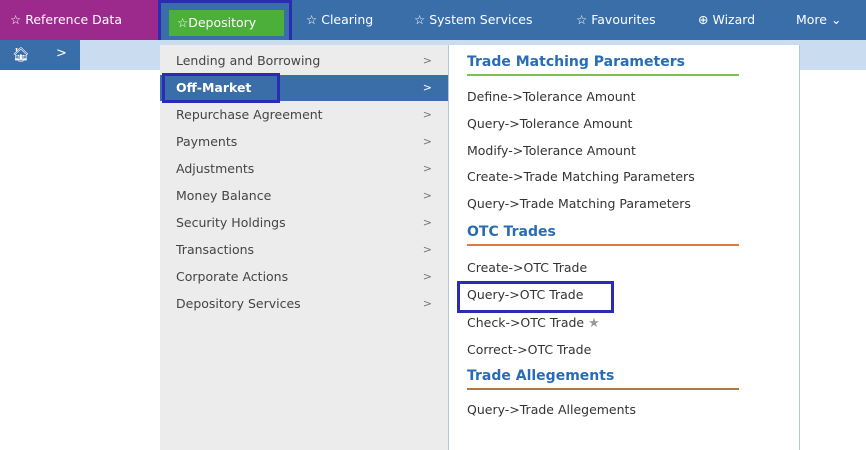 The image size is (866, 450). What do you see at coordinates (249, 114) in the screenshot?
I see `submenu-item-label: Repurchase Agreement` at bounding box center [249, 114].